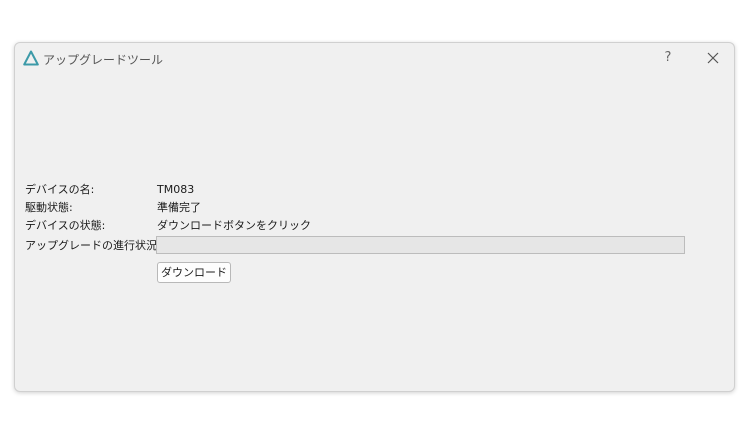  I want to click on upgrade-progress-bar, so click(420, 245).